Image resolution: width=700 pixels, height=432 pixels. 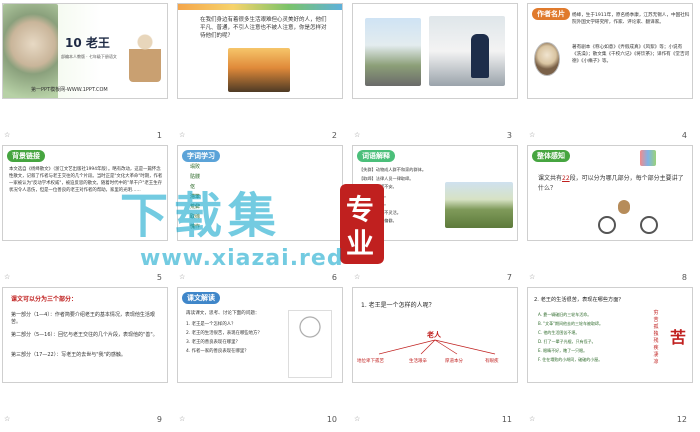 I want to click on vocab-row: 塌败, so click(x=195, y=167).